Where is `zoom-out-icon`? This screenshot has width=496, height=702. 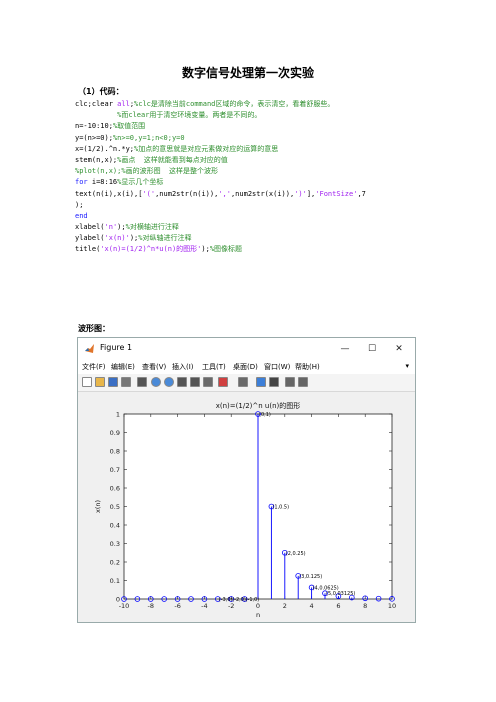
zoom-out-icon is located at coordinates (169, 382).